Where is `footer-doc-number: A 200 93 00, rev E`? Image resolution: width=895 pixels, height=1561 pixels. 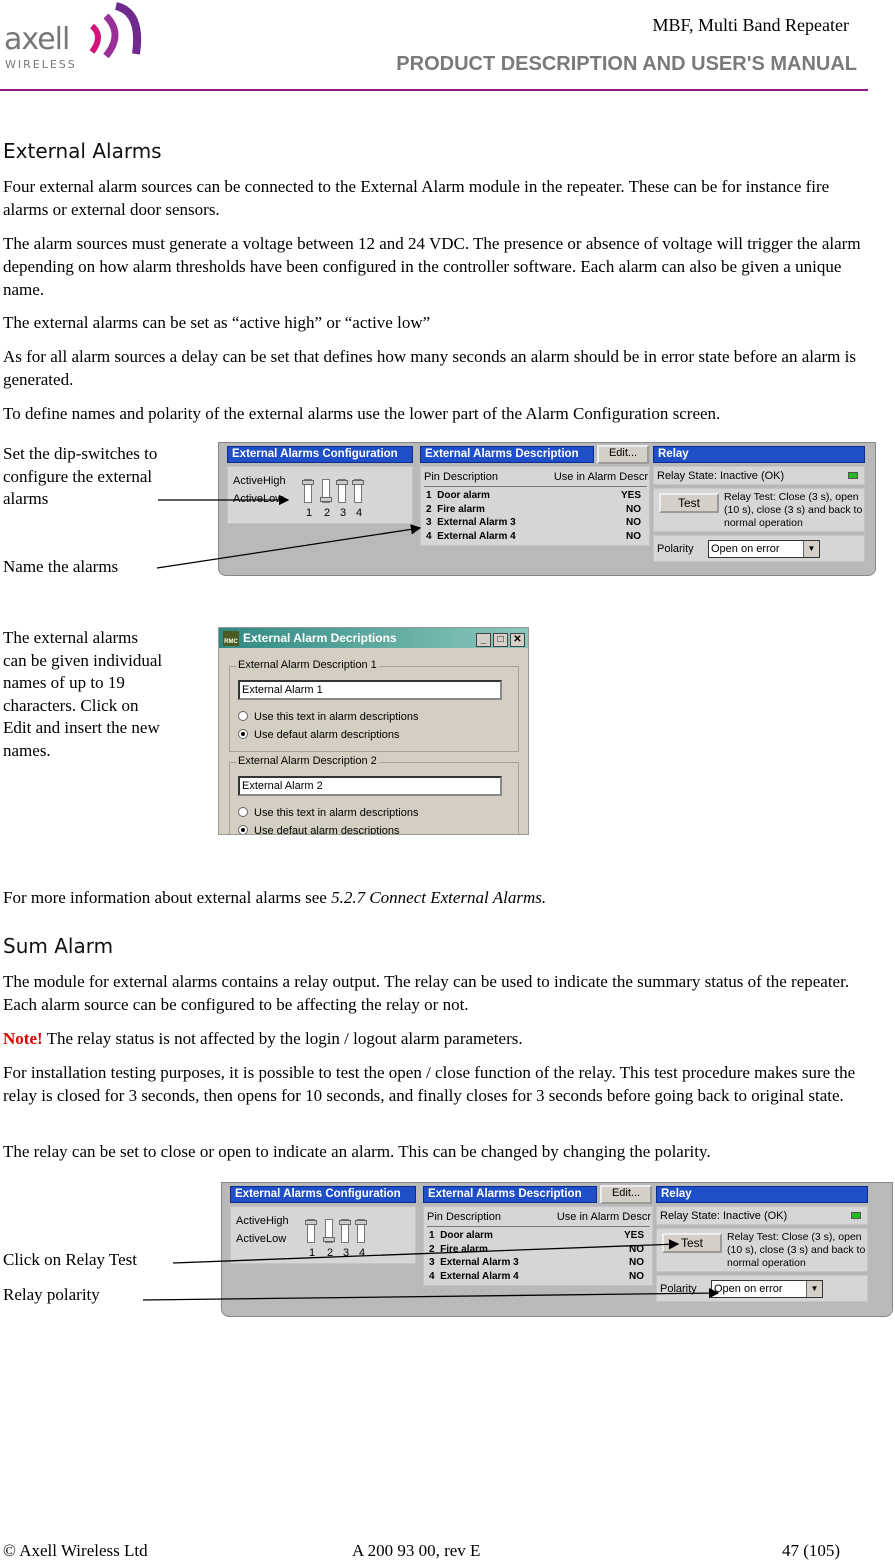
footer-doc-number: A 200 93 00, rev E is located at coordinates (416, 1550).